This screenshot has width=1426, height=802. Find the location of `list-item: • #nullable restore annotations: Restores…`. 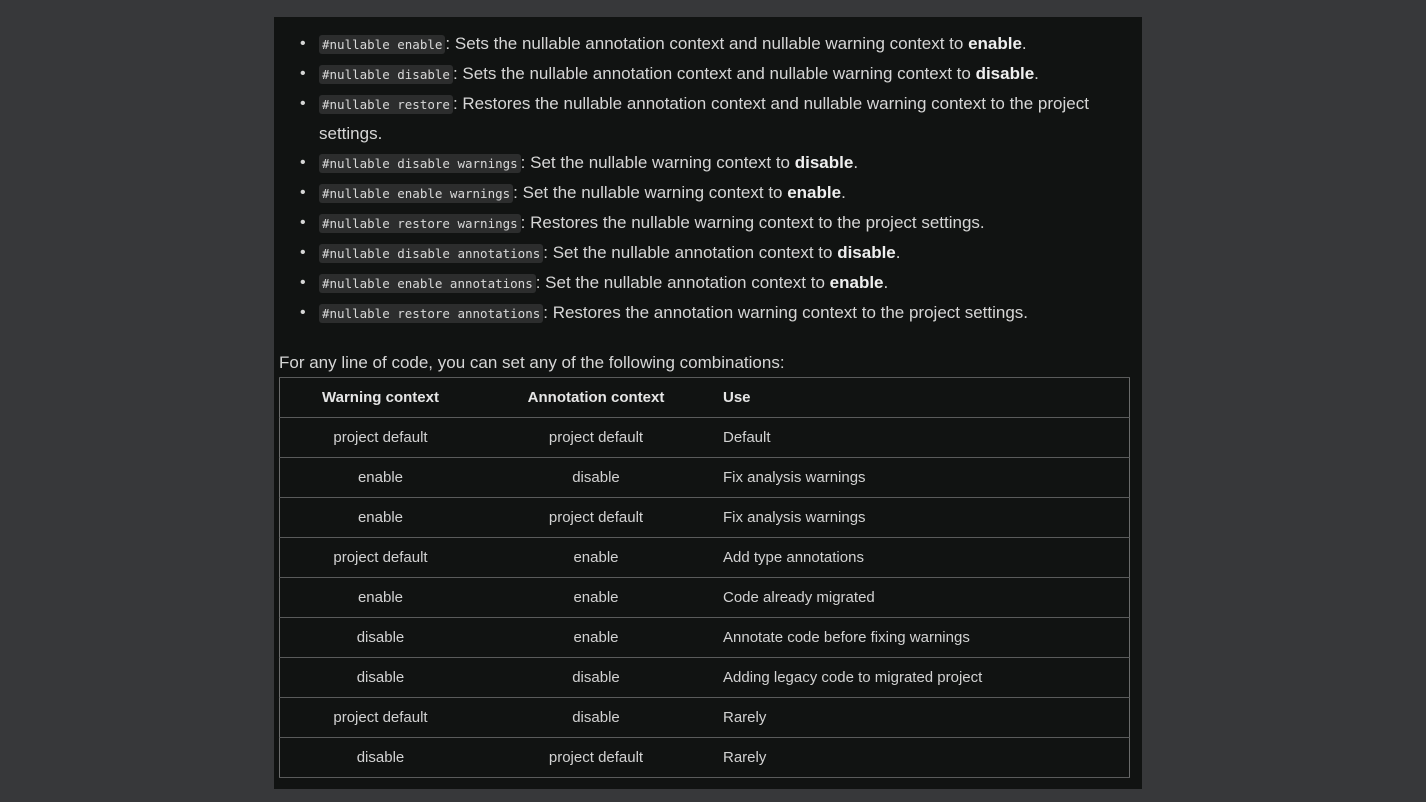

list-item: • #nullable restore annotations: Restores… is located at coordinates (708, 313).